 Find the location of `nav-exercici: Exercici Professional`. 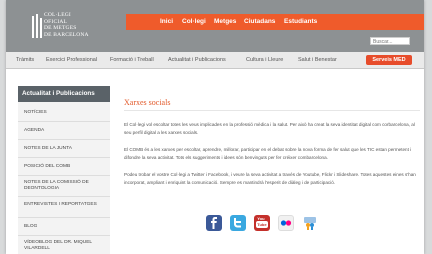

nav-exercici: Exercici Professional is located at coordinates (71, 60).